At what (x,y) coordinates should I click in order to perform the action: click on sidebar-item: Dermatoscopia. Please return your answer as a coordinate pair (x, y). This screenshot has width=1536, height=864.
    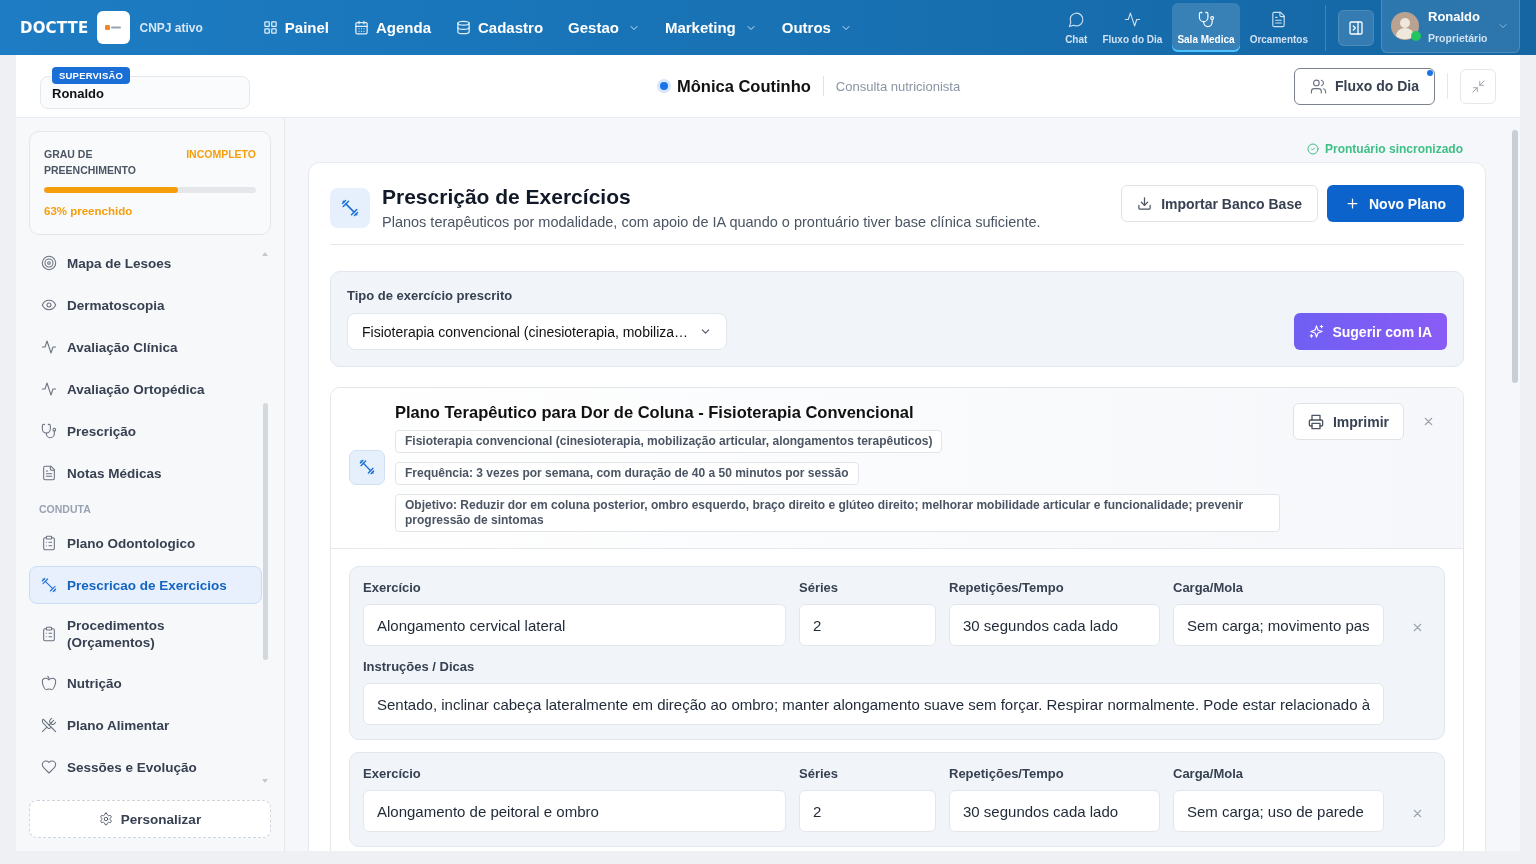
    Looking at the image, I should click on (145, 305).